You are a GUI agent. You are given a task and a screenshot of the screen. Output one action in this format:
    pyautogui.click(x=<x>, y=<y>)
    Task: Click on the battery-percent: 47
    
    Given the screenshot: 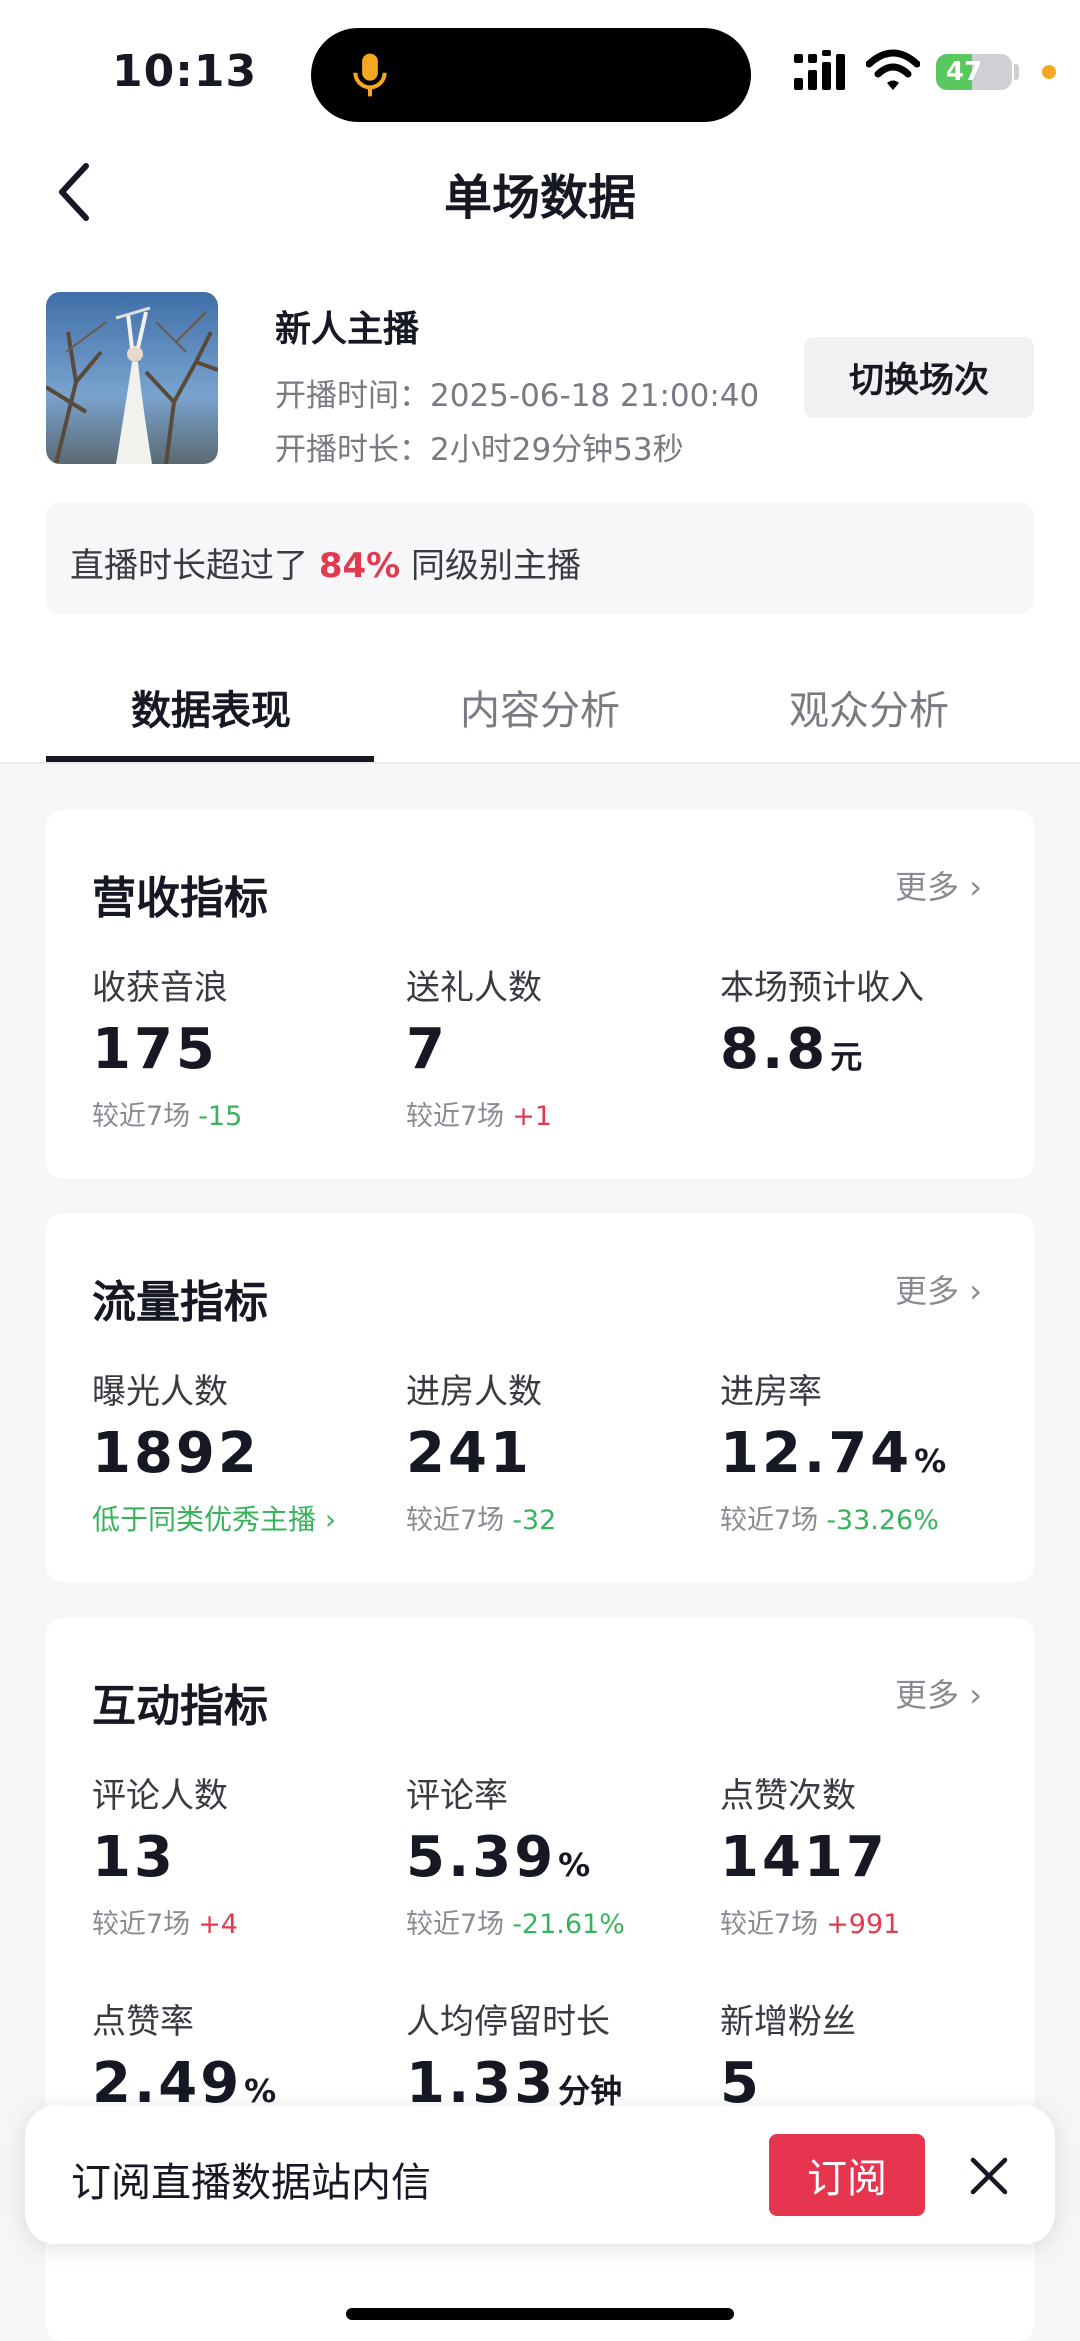 What is the action you would take?
    pyautogui.click(x=964, y=72)
    